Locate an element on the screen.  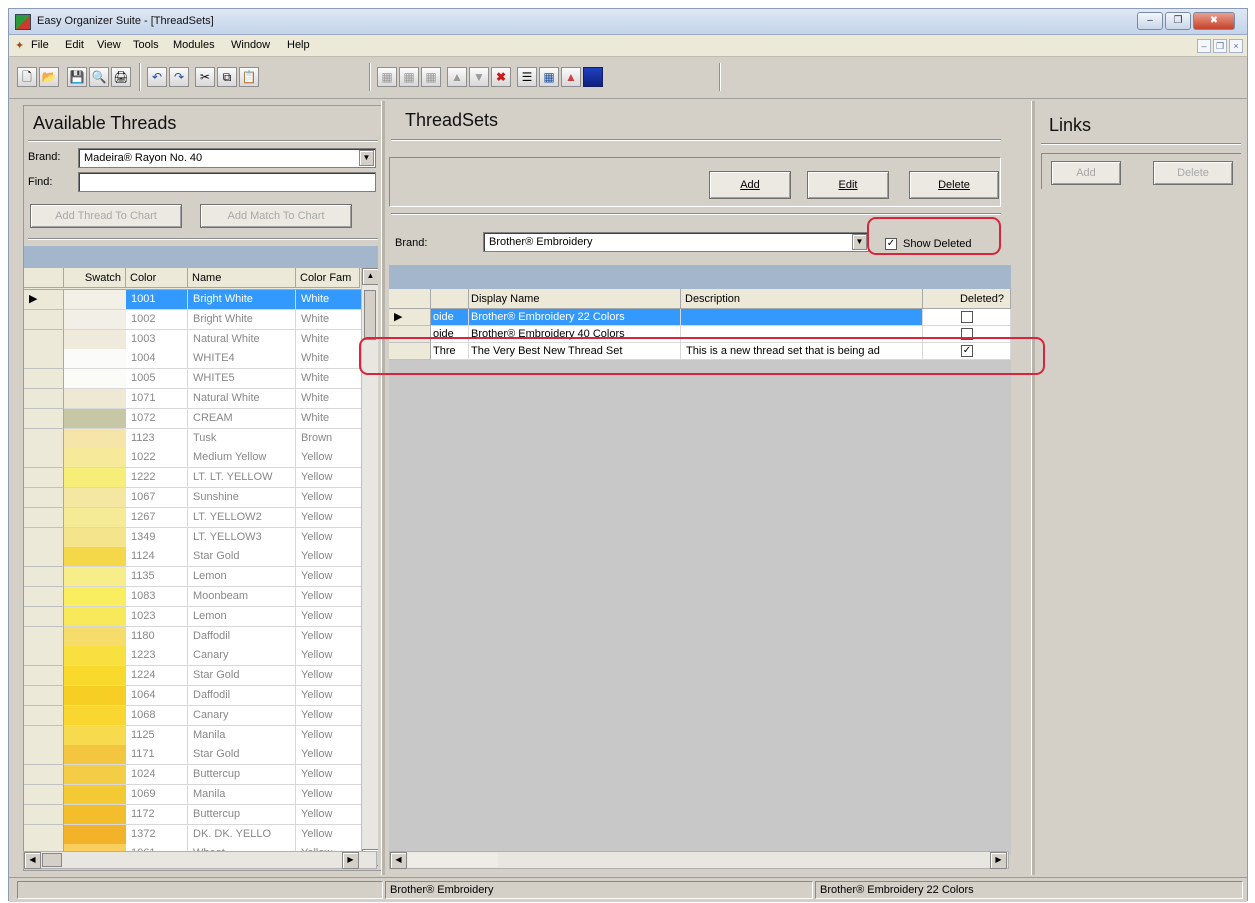
save-button: 💾 is located at coordinates (77, 77).